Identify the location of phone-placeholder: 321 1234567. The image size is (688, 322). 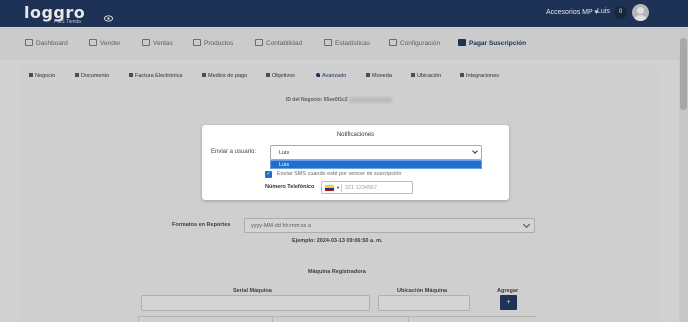
(361, 188).